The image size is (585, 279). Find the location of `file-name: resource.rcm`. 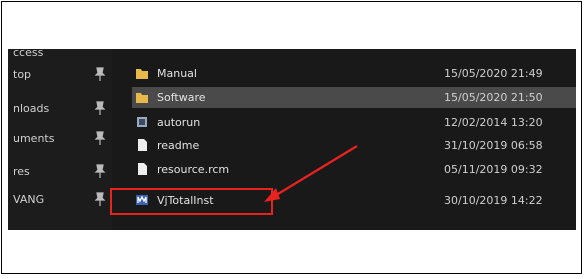

file-name: resource.rcm is located at coordinates (193, 169).